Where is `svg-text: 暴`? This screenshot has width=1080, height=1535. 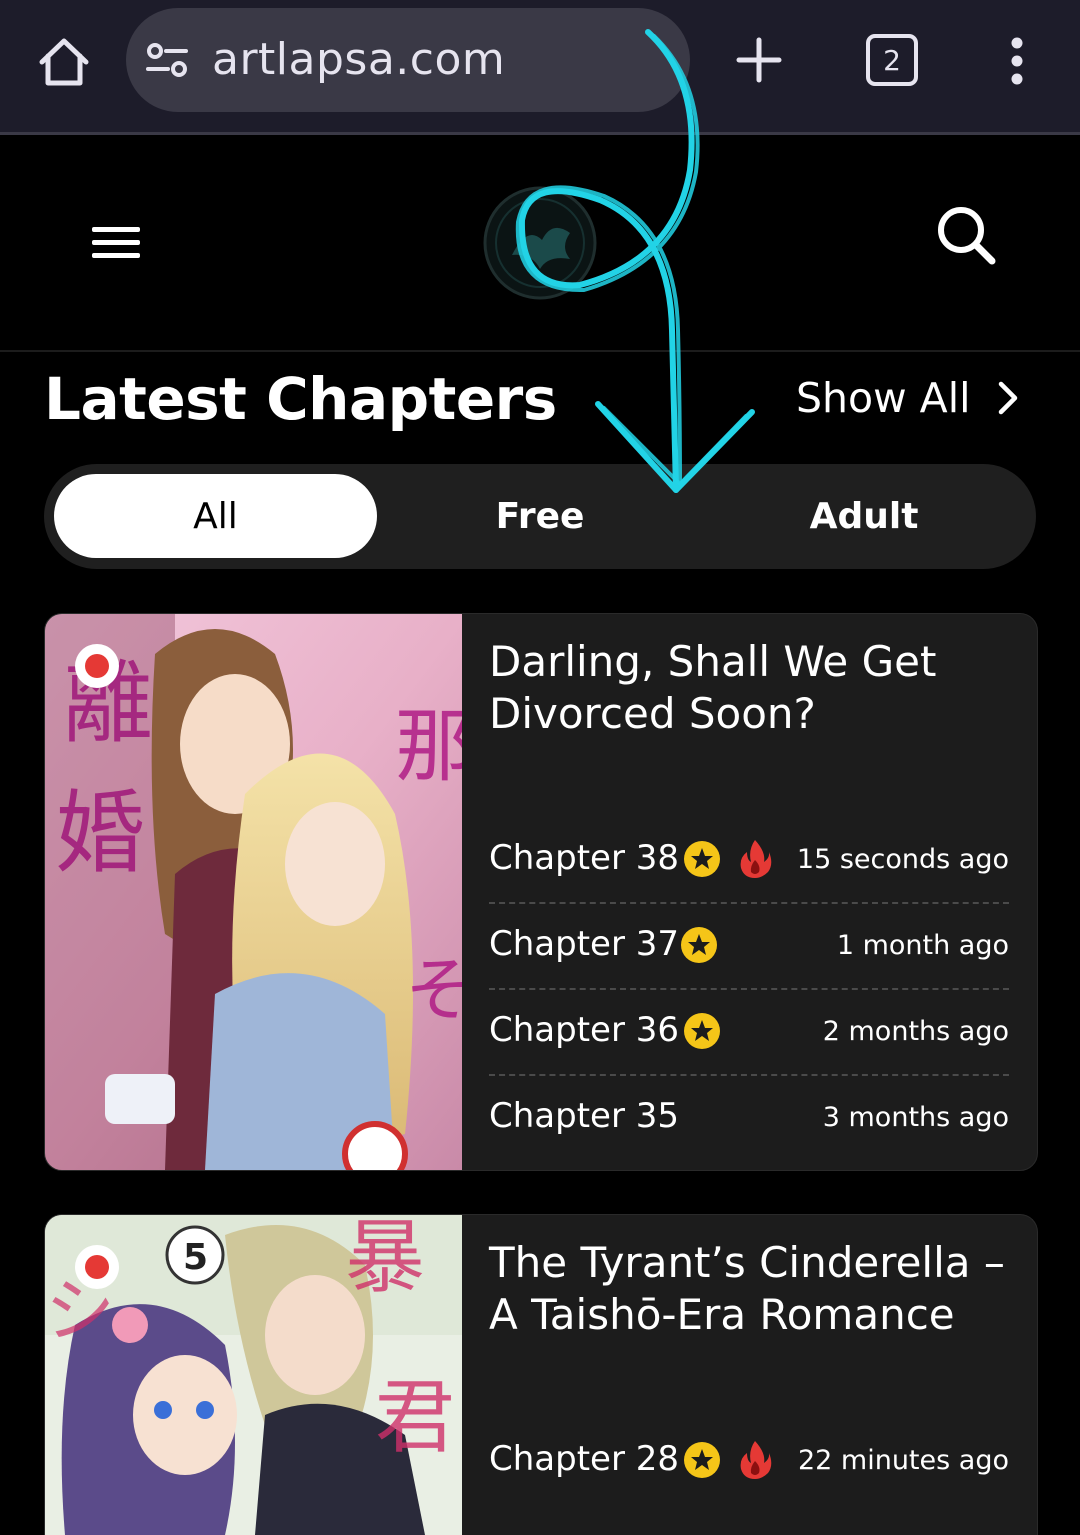 svg-text: 暴 is located at coordinates (385, 1259).